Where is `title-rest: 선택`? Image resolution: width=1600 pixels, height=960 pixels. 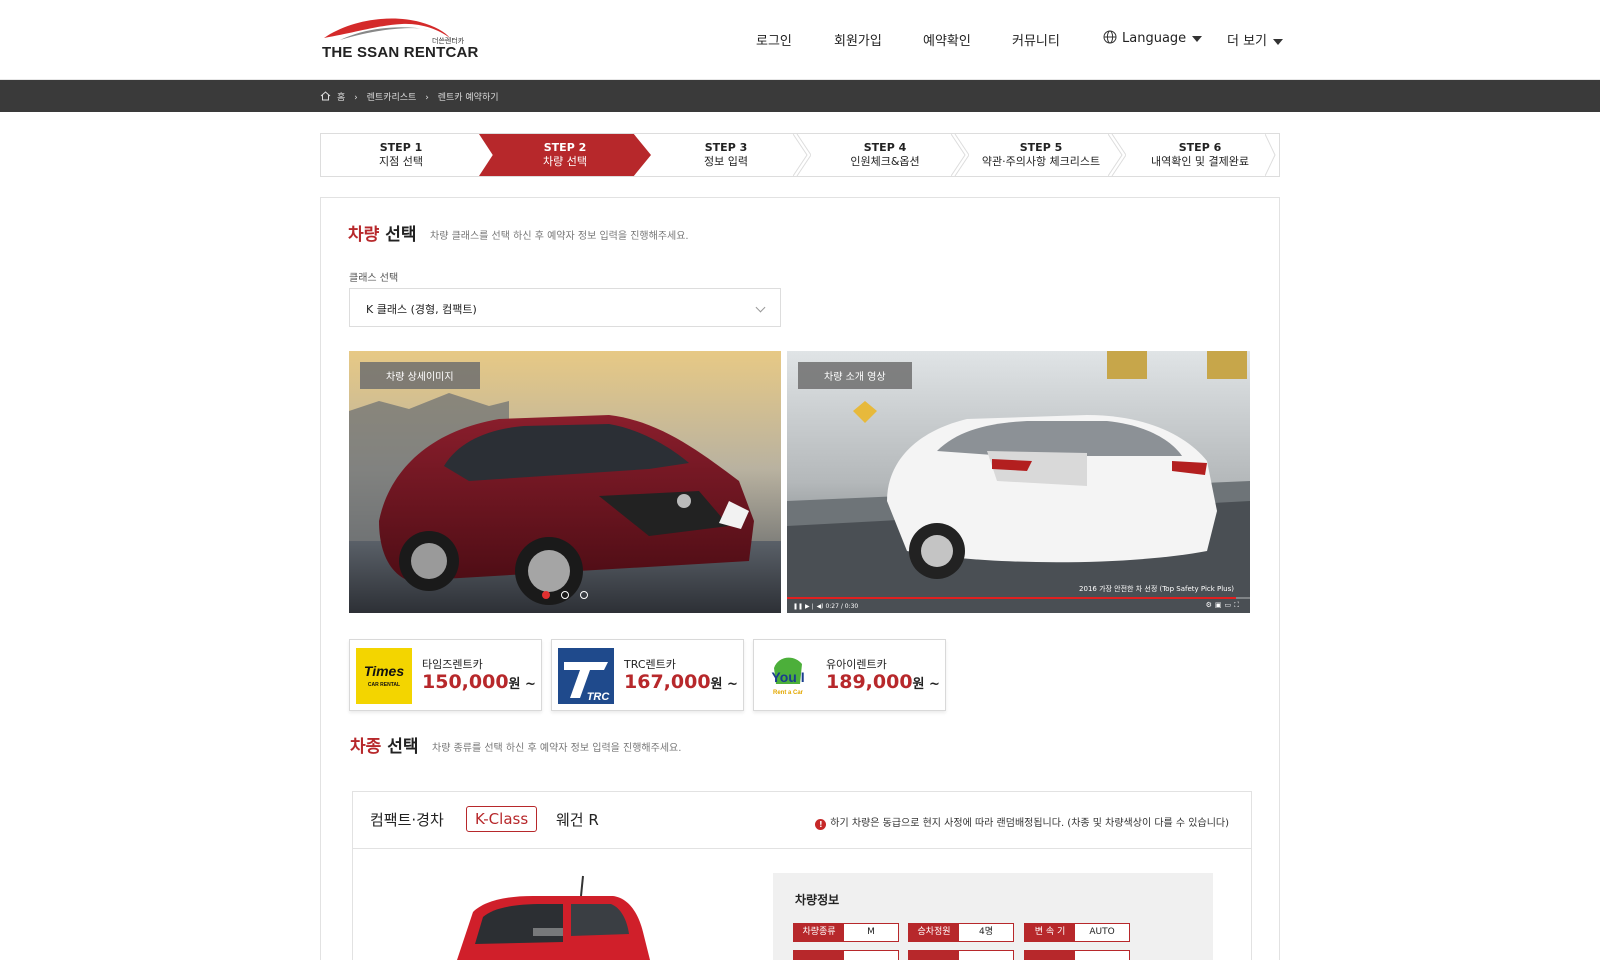
title-rest: 선택 is located at coordinates (400, 747).